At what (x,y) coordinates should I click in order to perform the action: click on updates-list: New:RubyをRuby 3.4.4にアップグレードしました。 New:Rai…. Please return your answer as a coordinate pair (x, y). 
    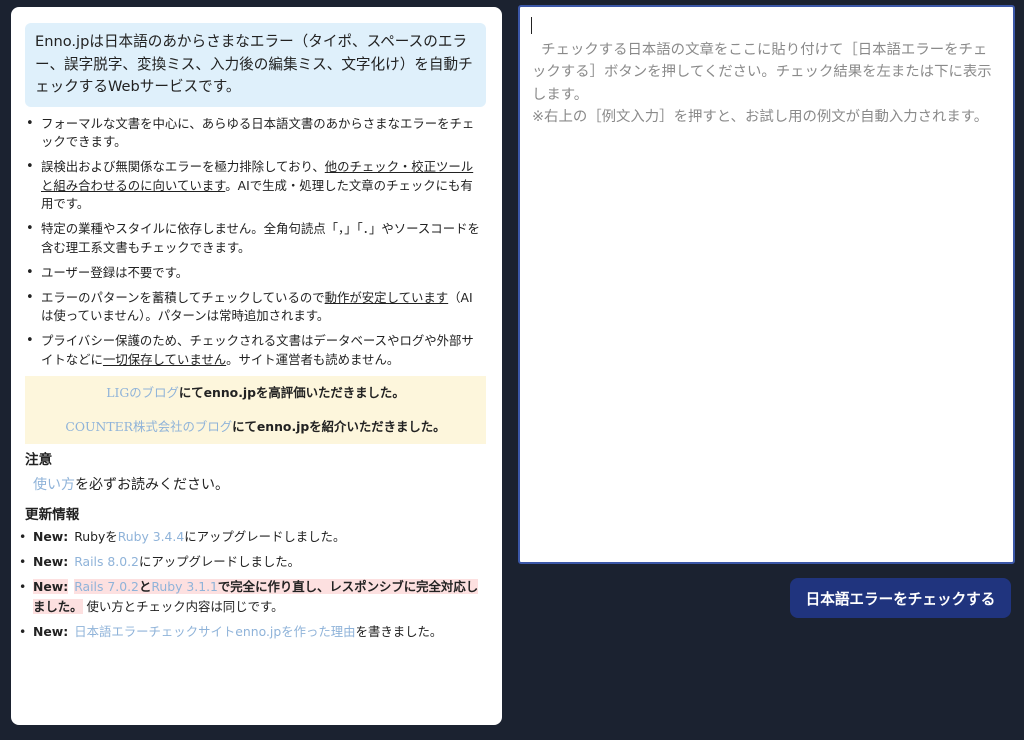
    Looking at the image, I should click on (248, 584).